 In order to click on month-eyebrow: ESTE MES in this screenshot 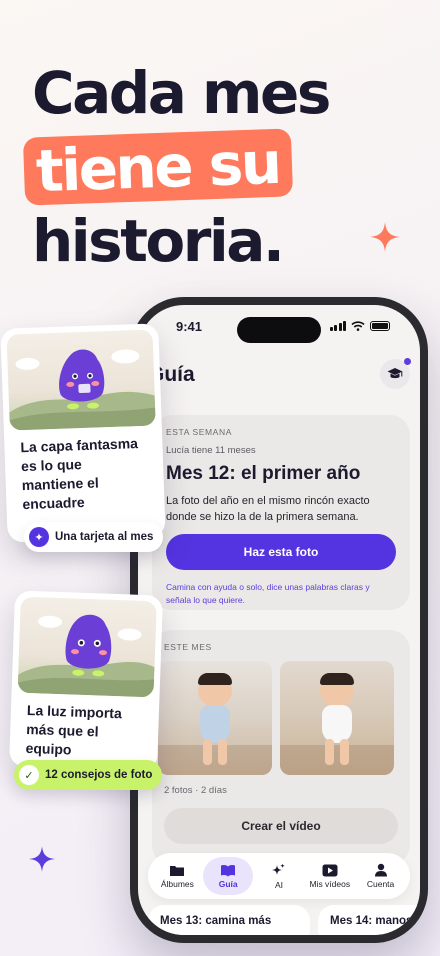, I will do `click(188, 647)`.